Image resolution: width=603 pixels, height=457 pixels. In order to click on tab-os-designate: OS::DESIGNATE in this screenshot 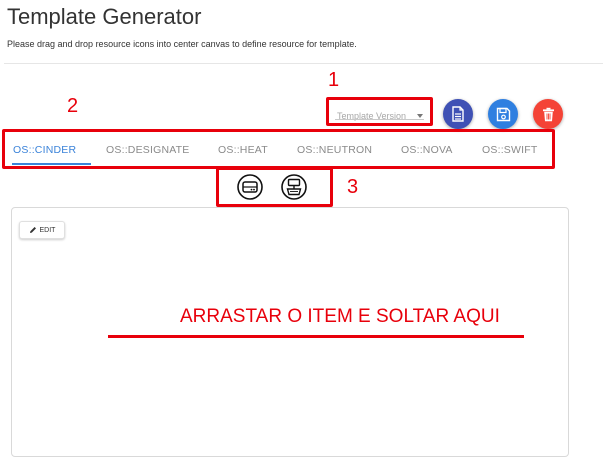, I will do `click(148, 150)`.